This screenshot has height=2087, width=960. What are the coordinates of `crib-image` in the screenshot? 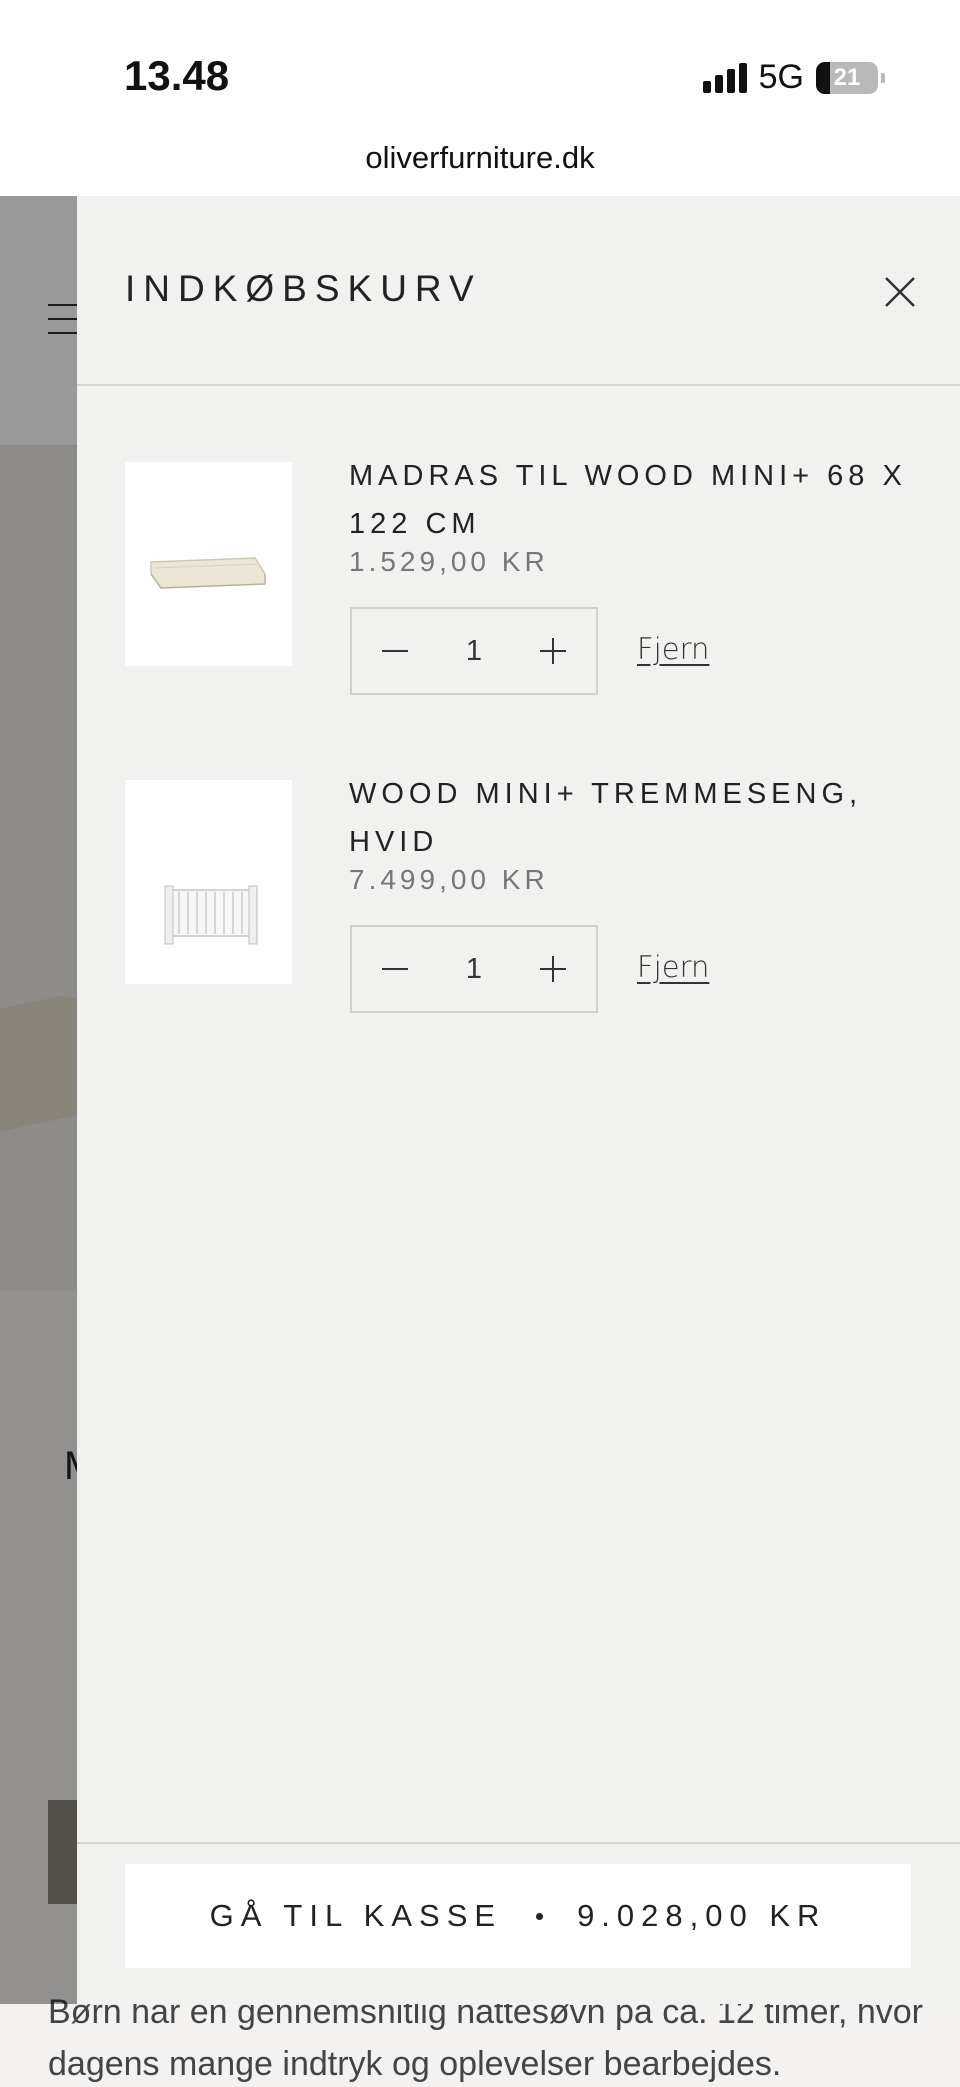 It's located at (208, 882).